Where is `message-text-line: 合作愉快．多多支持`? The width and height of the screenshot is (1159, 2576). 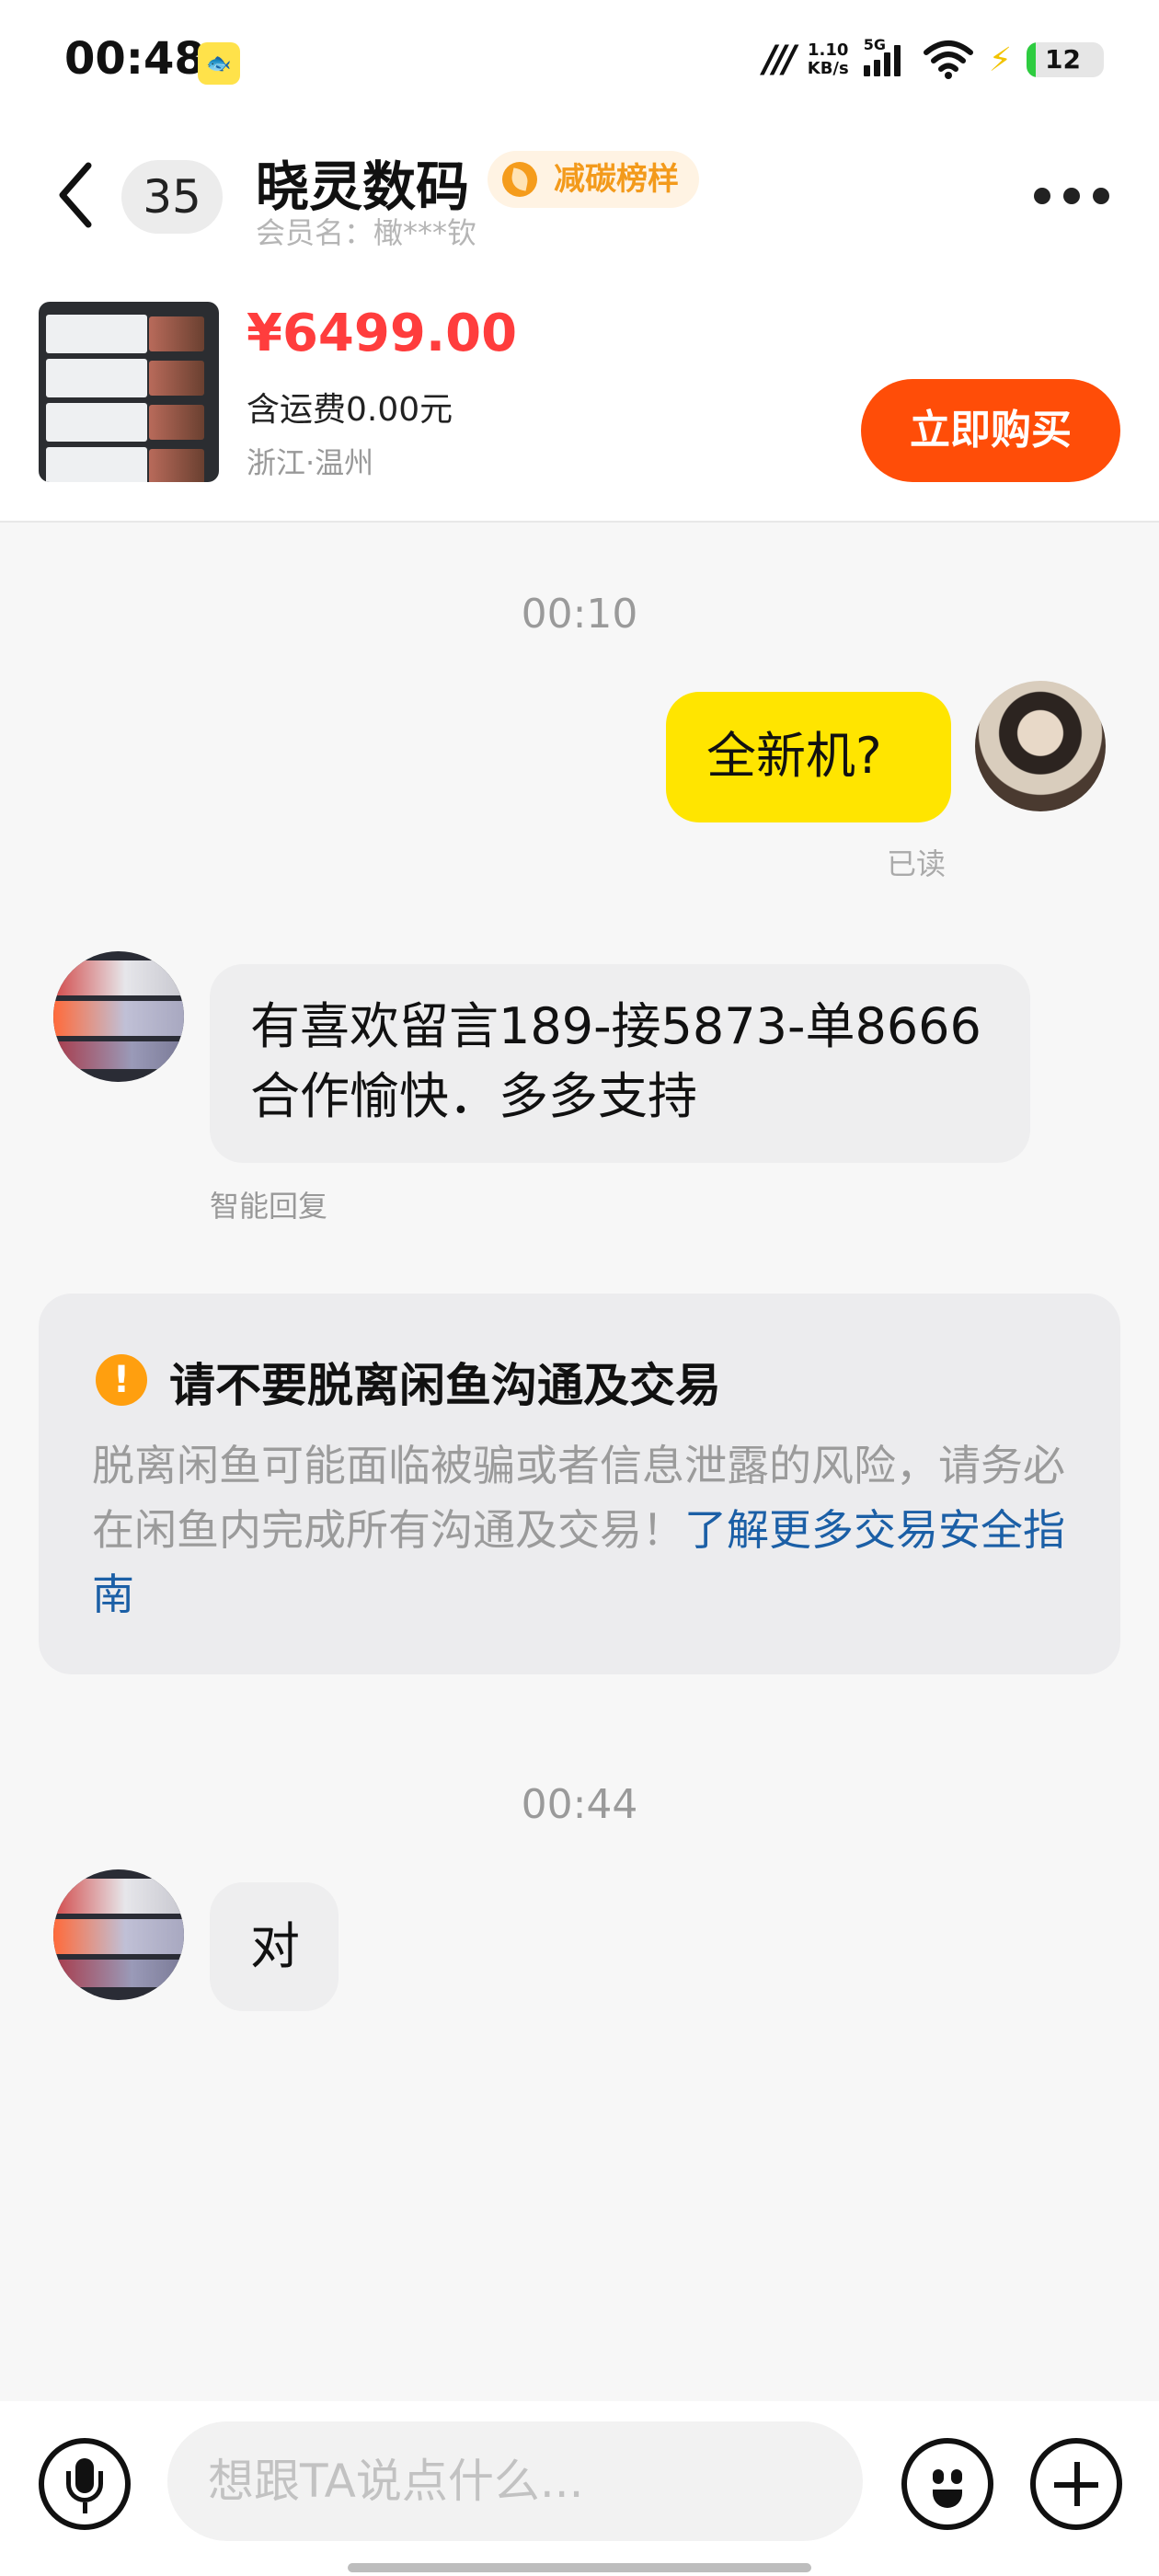
message-text-line: 合作愉快．多多支持 is located at coordinates (473, 1096).